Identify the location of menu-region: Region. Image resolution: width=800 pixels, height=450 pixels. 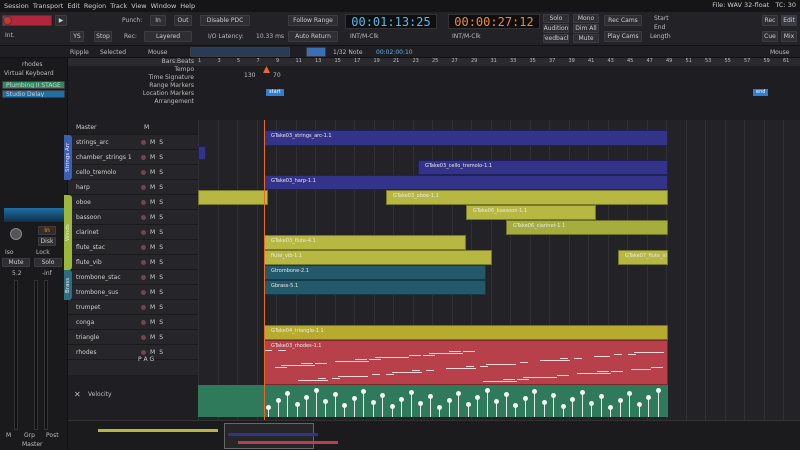
(95, 6).